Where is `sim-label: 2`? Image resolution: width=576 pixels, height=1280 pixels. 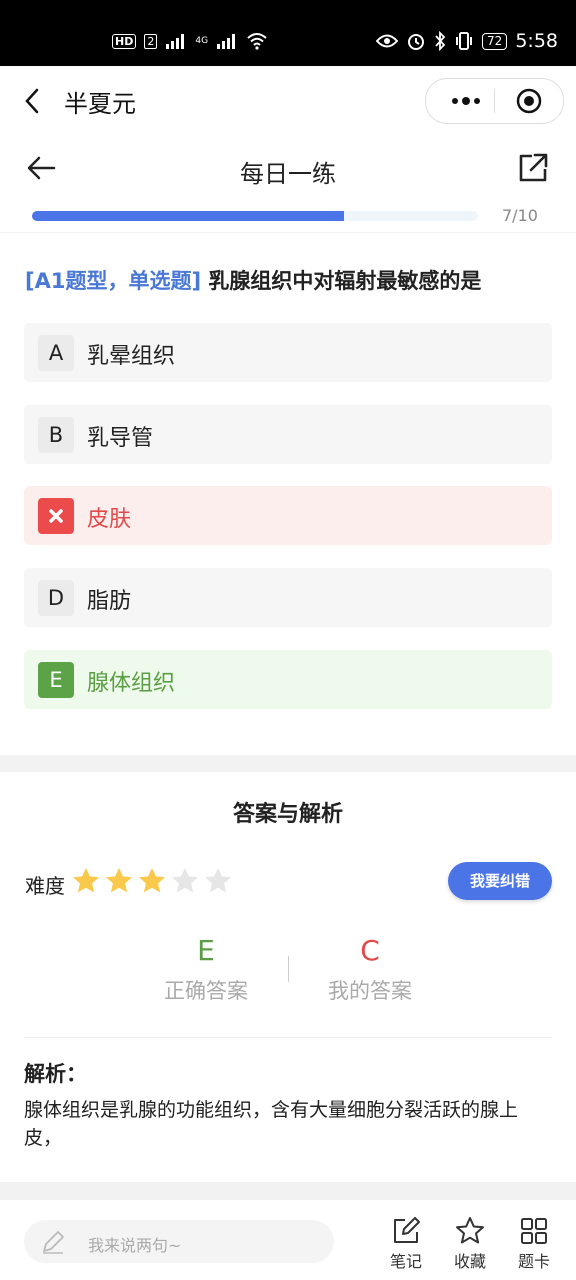
sim-label: 2 is located at coordinates (151, 41).